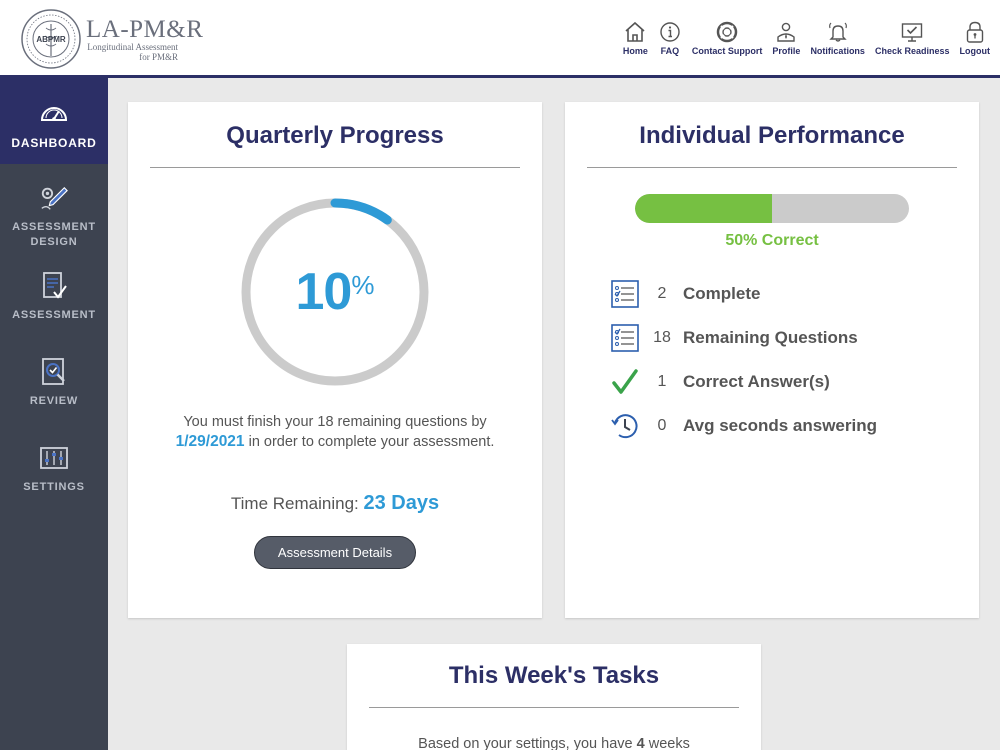  I want to click on stat-row: 18 Remaining Questions, so click(779, 338).